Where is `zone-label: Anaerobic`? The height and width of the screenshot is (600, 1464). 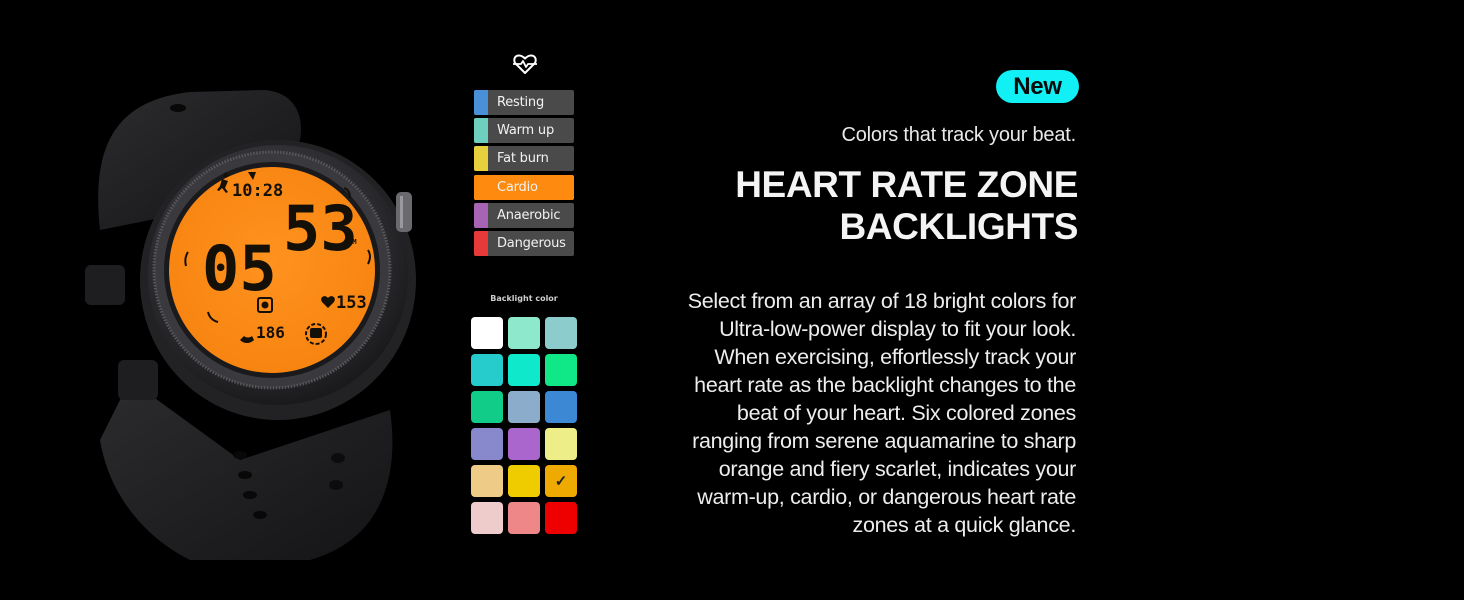 zone-label: Anaerobic is located at coordinates (529, 215).